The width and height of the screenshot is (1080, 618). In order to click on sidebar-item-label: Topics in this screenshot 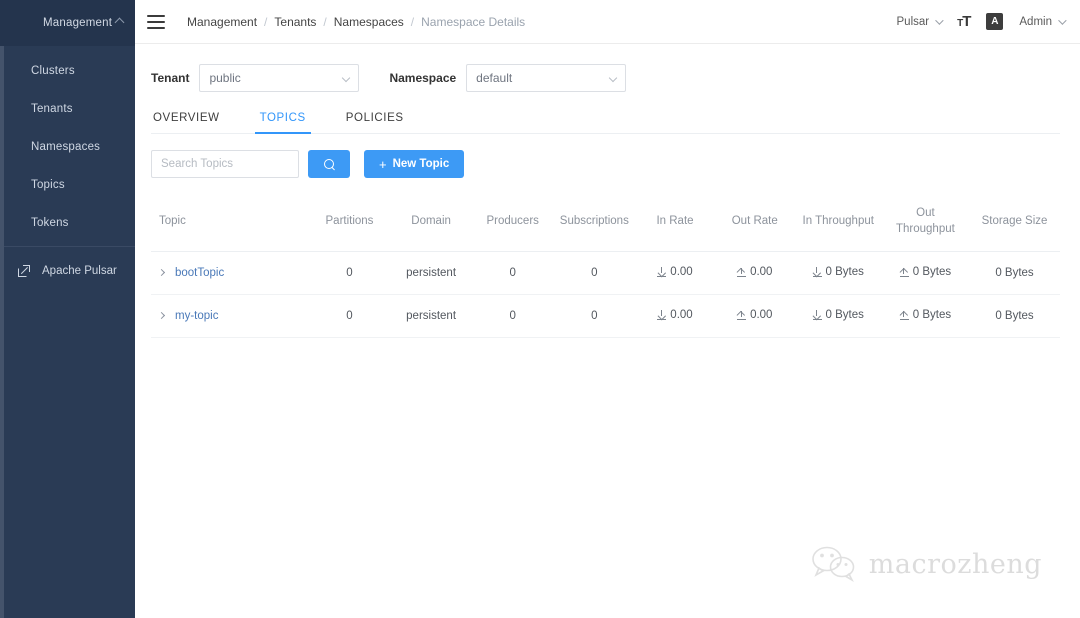, I will do `click(48, 185)`.